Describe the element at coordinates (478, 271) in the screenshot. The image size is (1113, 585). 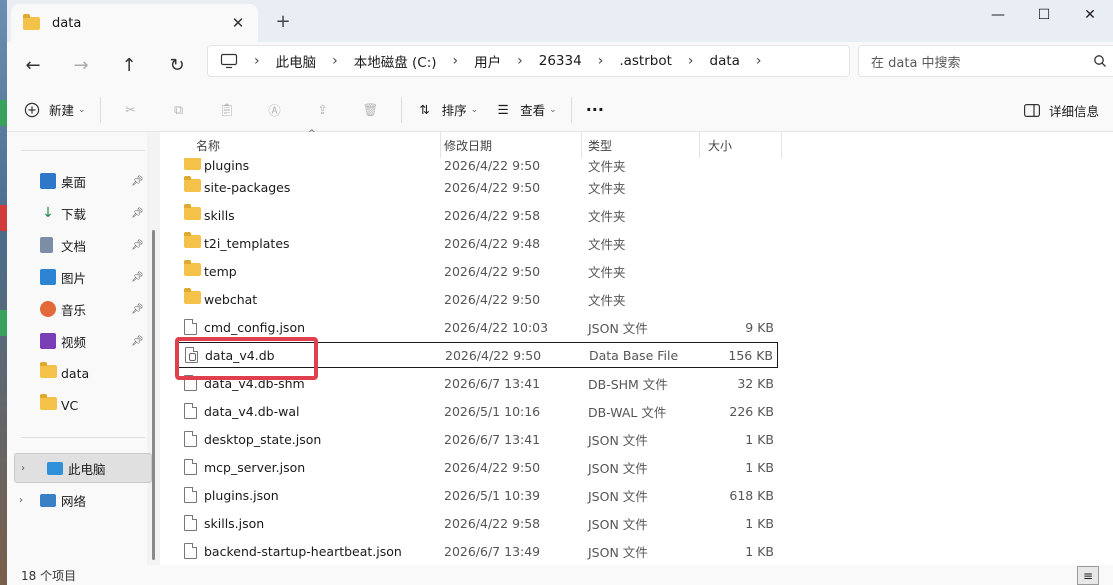
I see `file-row: temp 2026/4/22 9:50 文件夹` at that location.